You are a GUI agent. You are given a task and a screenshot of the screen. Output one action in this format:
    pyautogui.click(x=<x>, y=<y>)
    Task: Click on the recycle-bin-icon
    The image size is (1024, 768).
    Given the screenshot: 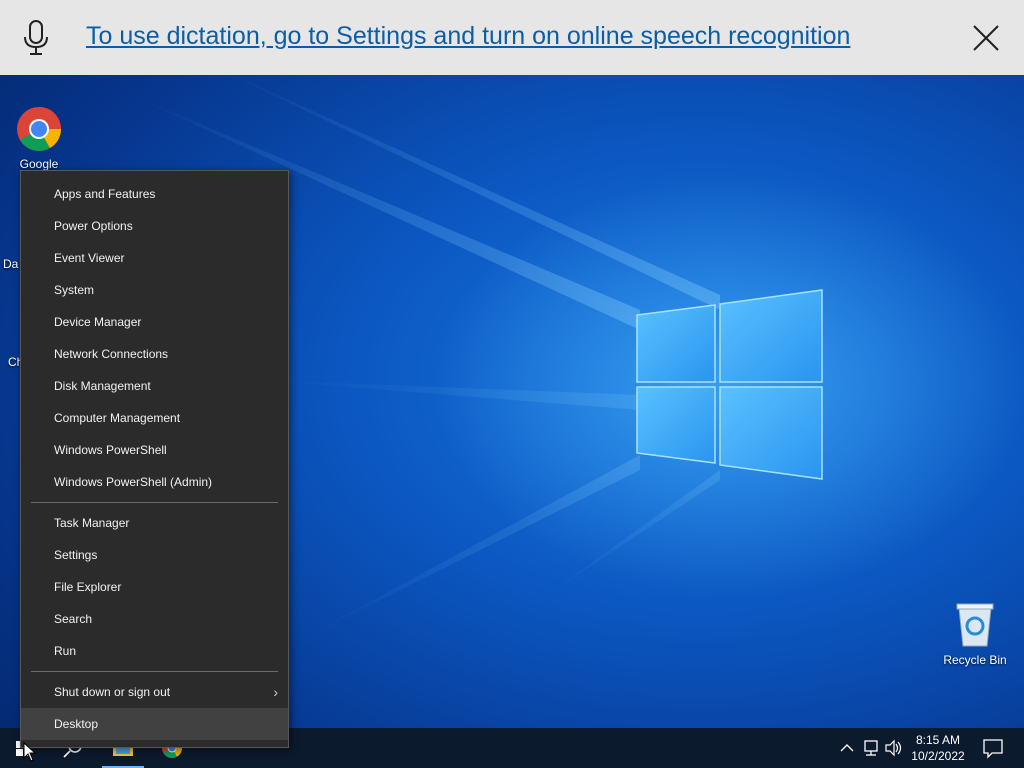 What is the action you would take?
    pyautogui.click(x=975, y=625)
    